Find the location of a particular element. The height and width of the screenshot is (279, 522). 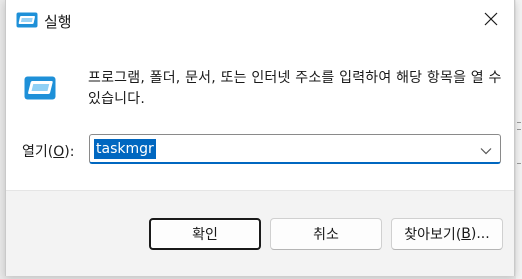

cancel-button: 취소 is located at coordinates (326, 234).